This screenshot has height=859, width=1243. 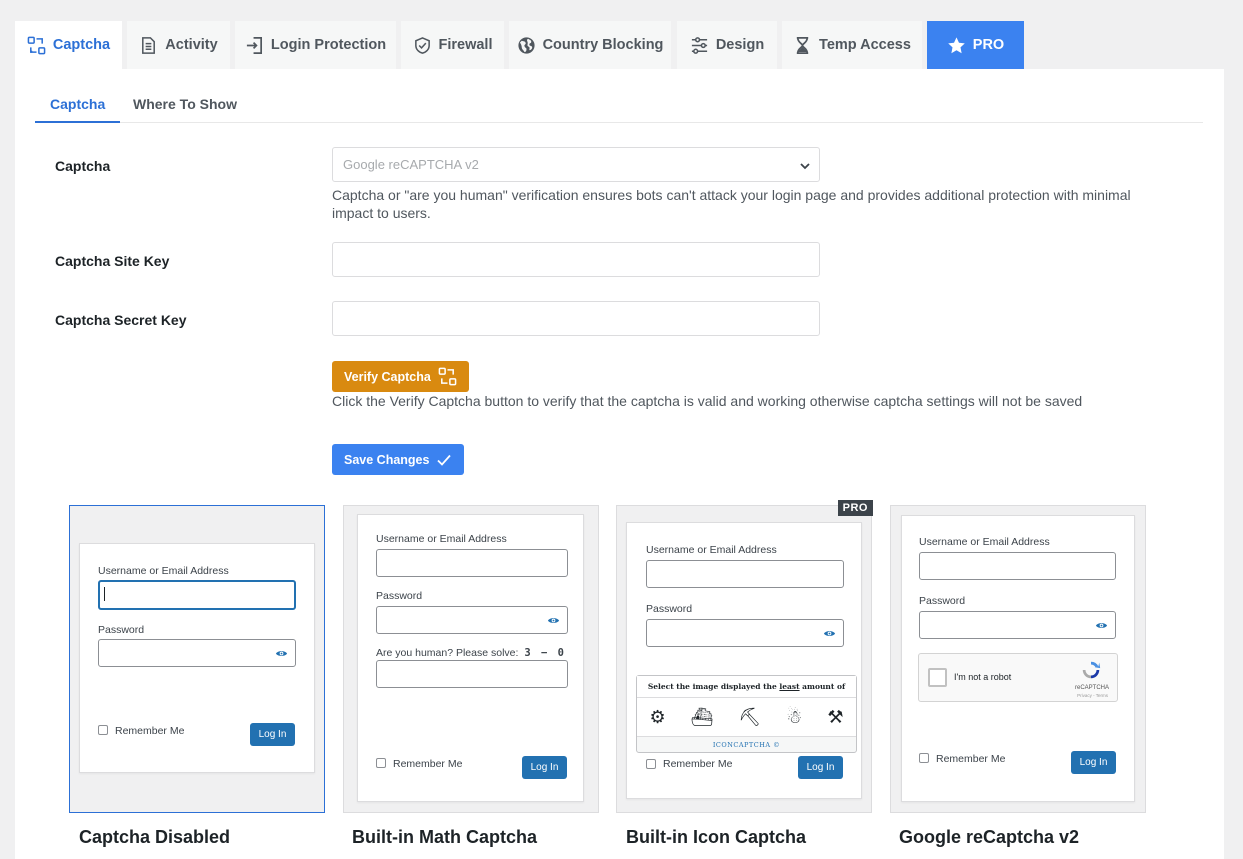 What do you see at coordinates (328, 45) in the screenshot?
I see `tab-label: Login Protection` at bounding box center [328, 45].